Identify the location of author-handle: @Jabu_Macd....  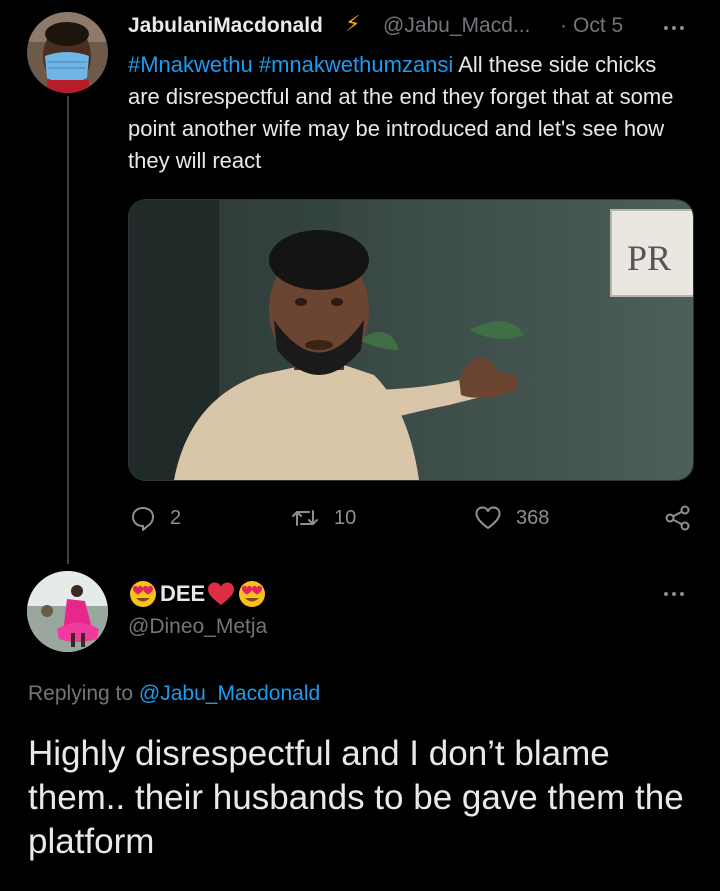
(456, 26).